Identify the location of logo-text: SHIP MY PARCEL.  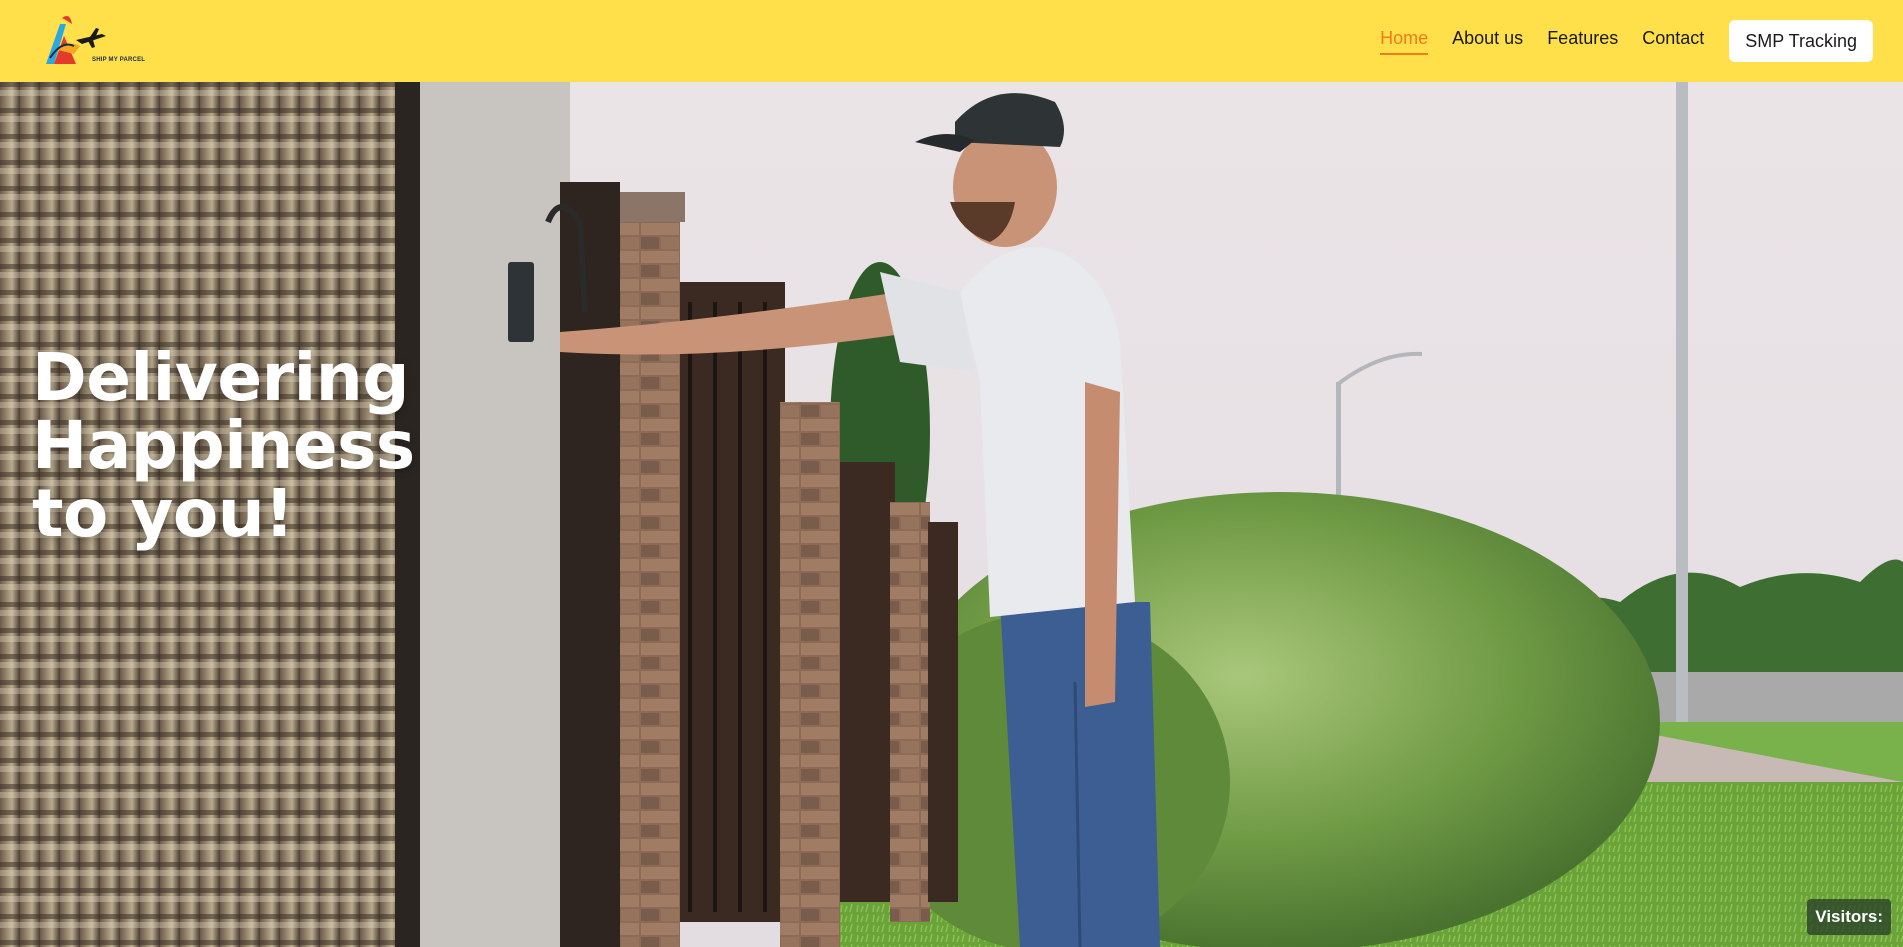
(119, 60).